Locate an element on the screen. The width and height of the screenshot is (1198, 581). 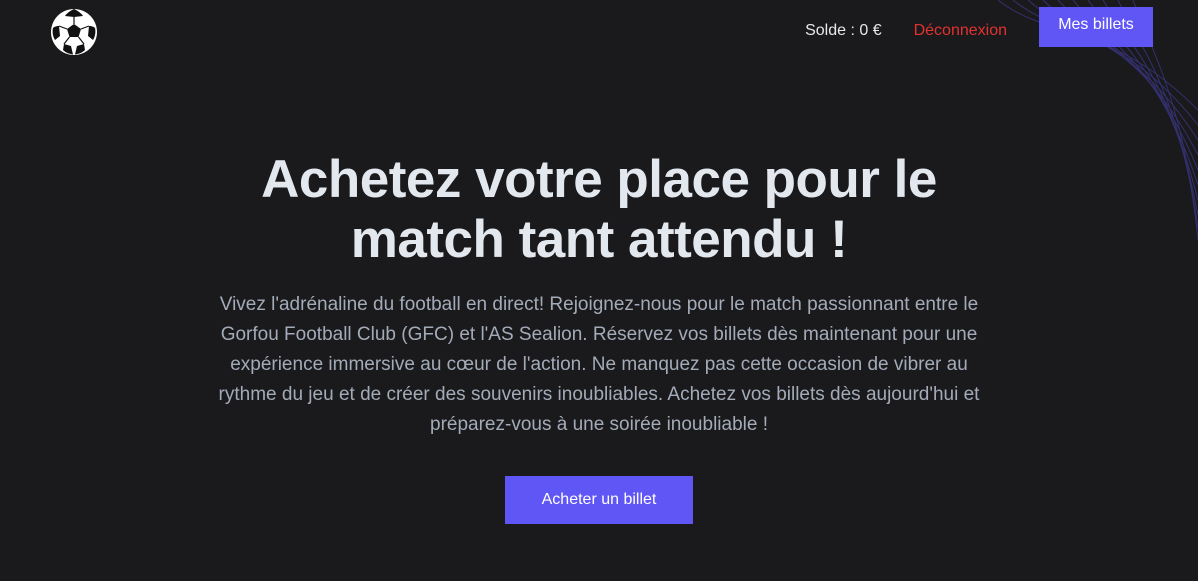
my-tickets-button: Mes billets is located at coordinates (1096, 27).